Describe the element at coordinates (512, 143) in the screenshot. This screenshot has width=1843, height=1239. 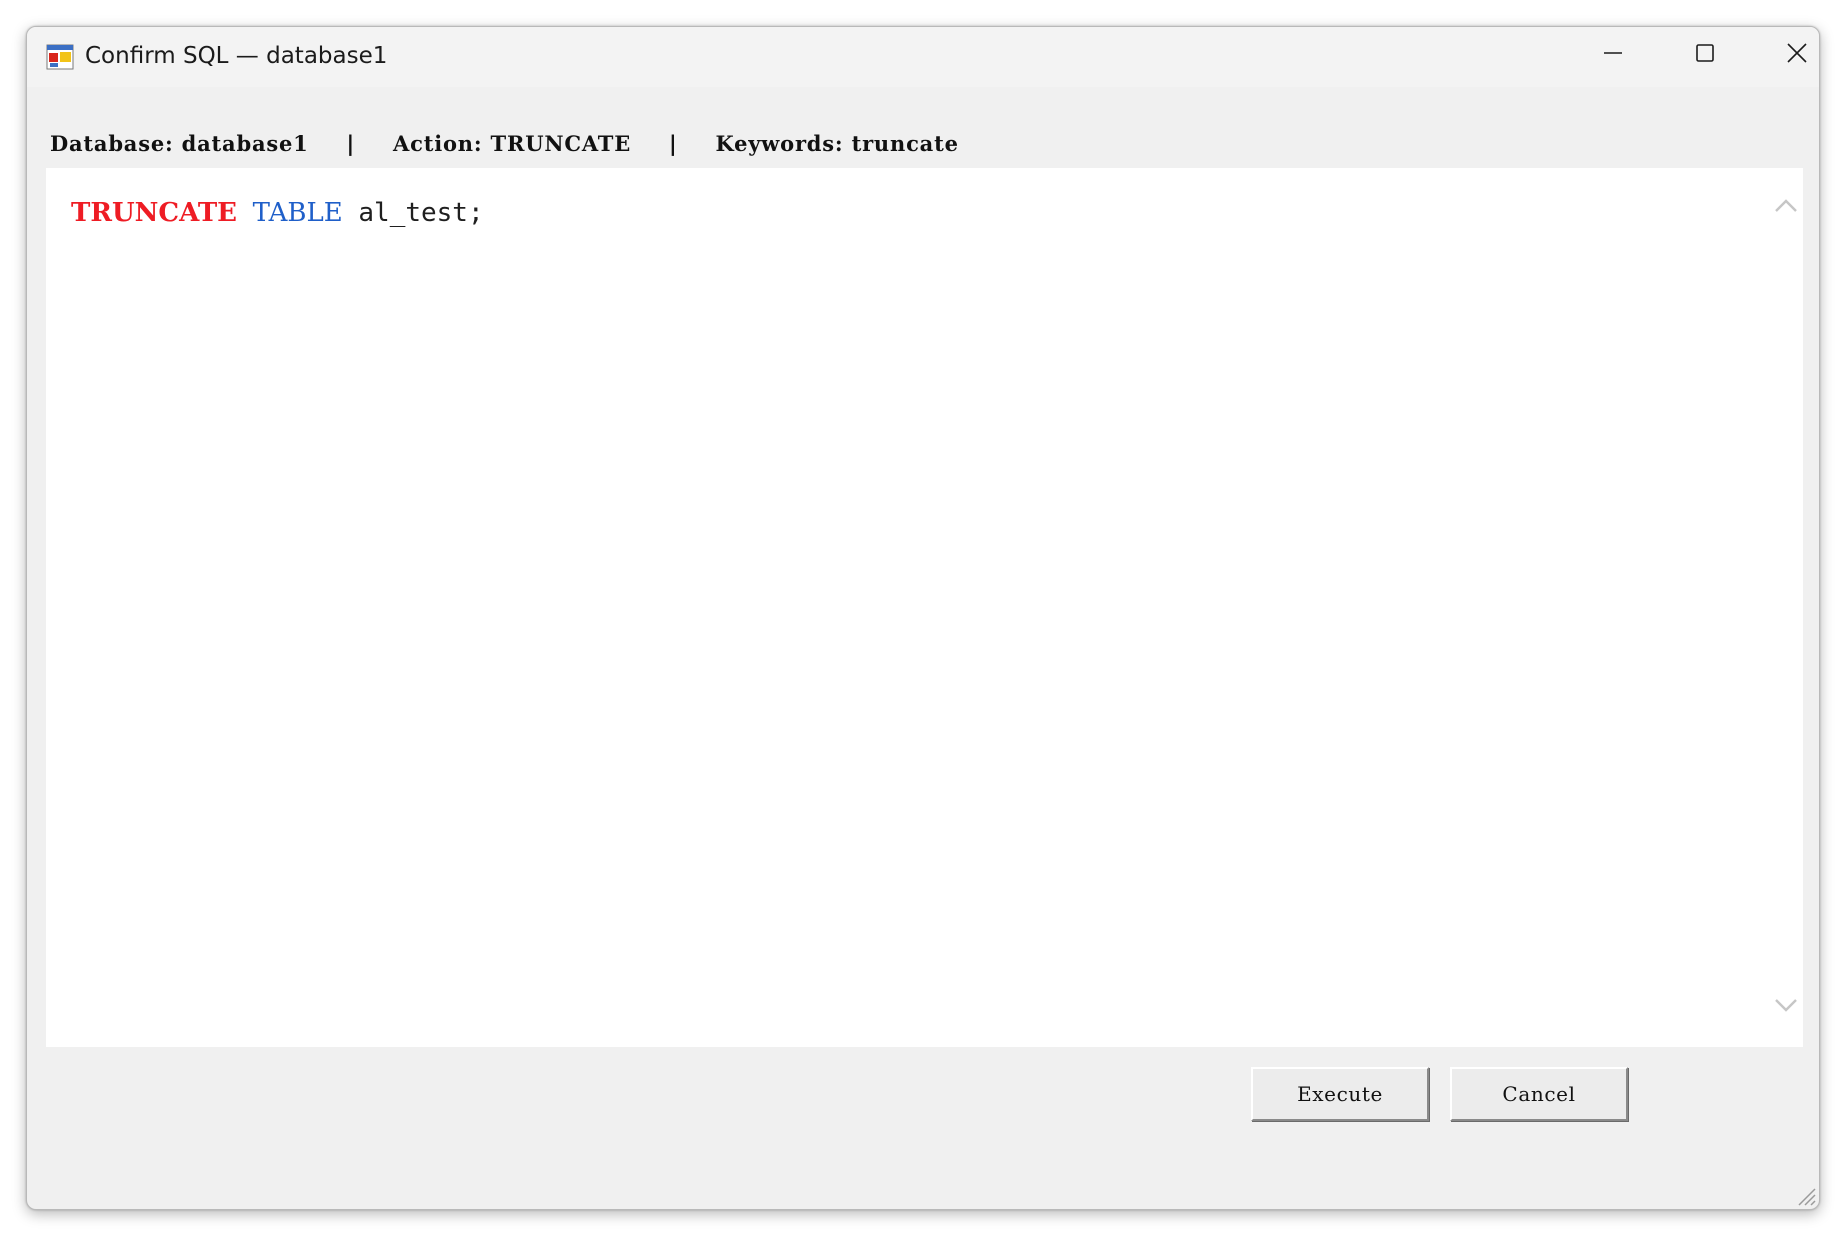
I see `action-label: Action: TRUNCATE` at that location.